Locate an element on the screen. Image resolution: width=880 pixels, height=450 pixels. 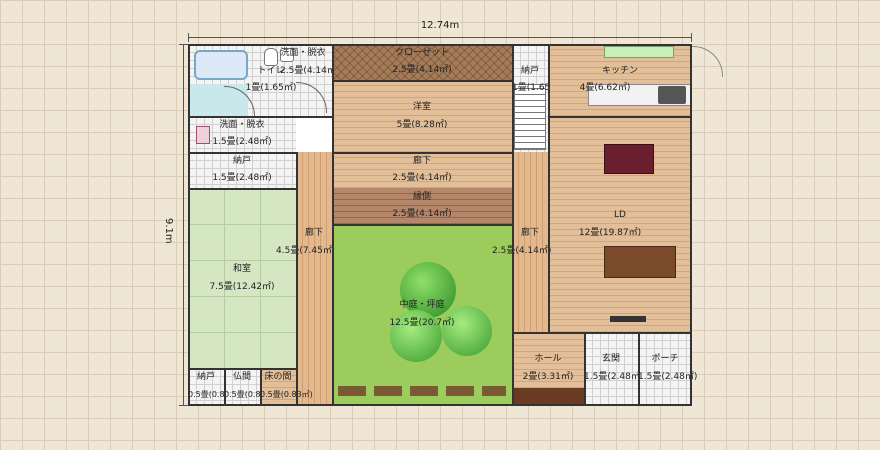
room-tokonoma: 床の間 0.5畳(0.83㎡) is located at coordinates (286, 387).